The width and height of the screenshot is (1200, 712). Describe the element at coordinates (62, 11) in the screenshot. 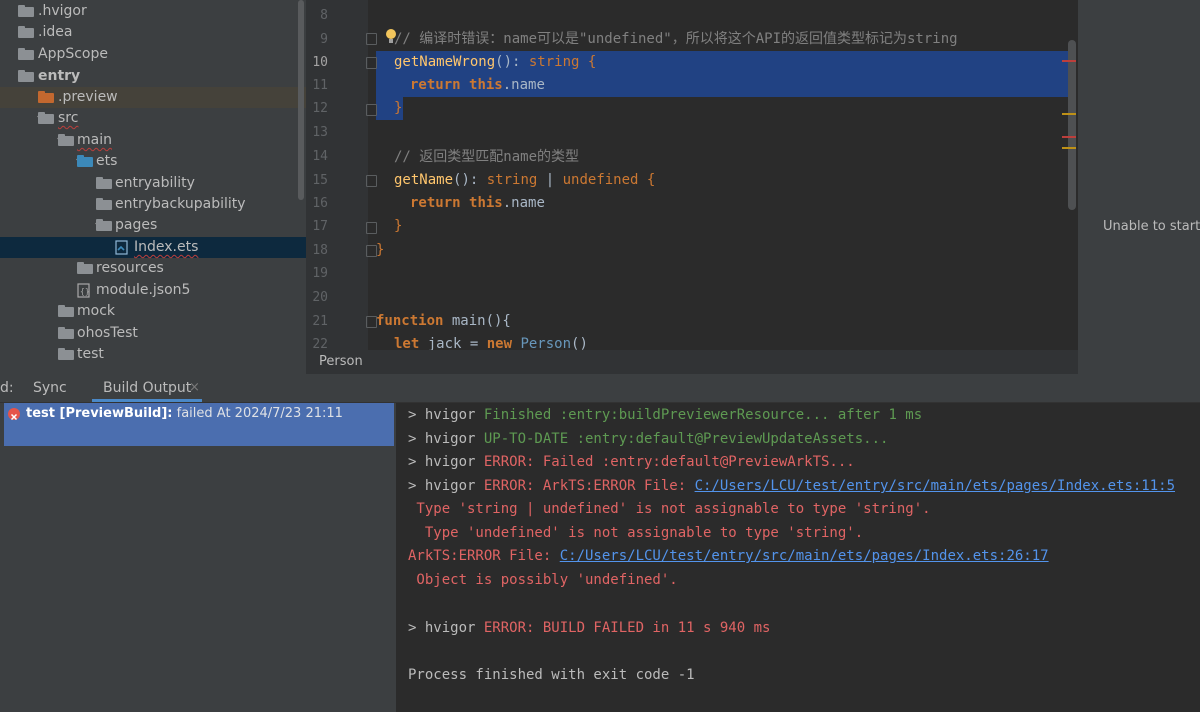

I see `tree-item-label: .hvigor` at that location.